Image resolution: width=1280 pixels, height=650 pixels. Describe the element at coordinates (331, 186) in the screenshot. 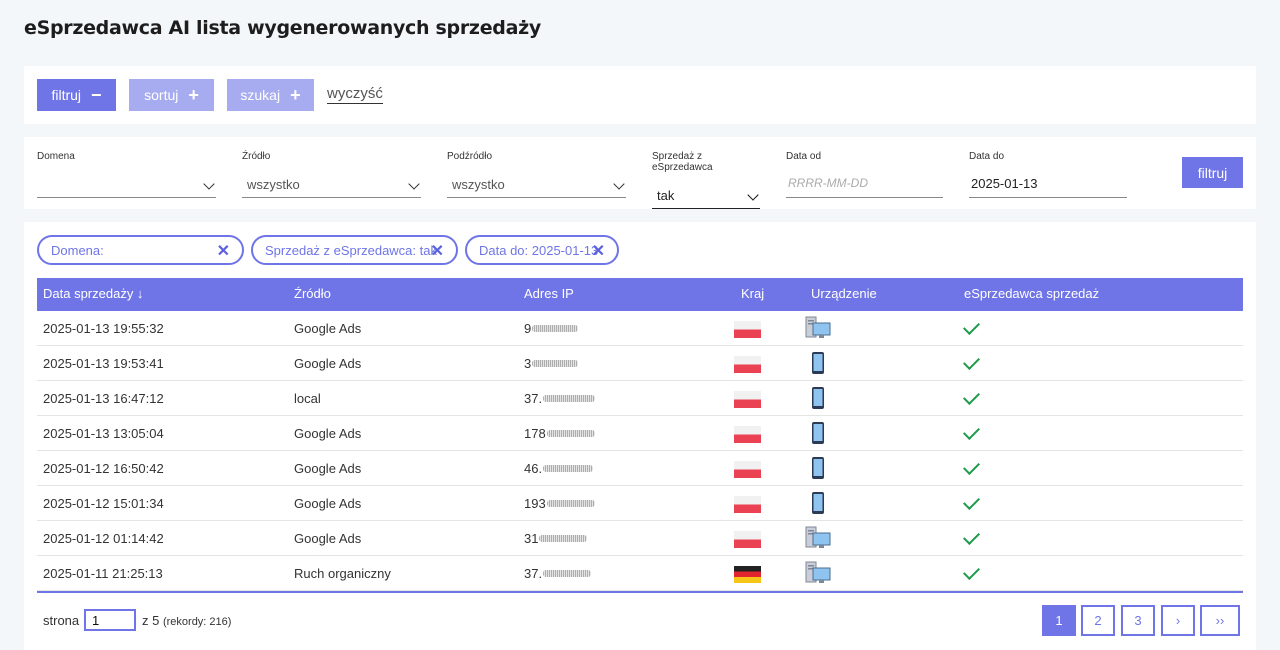

I see `source-select: wszystko` at that location.